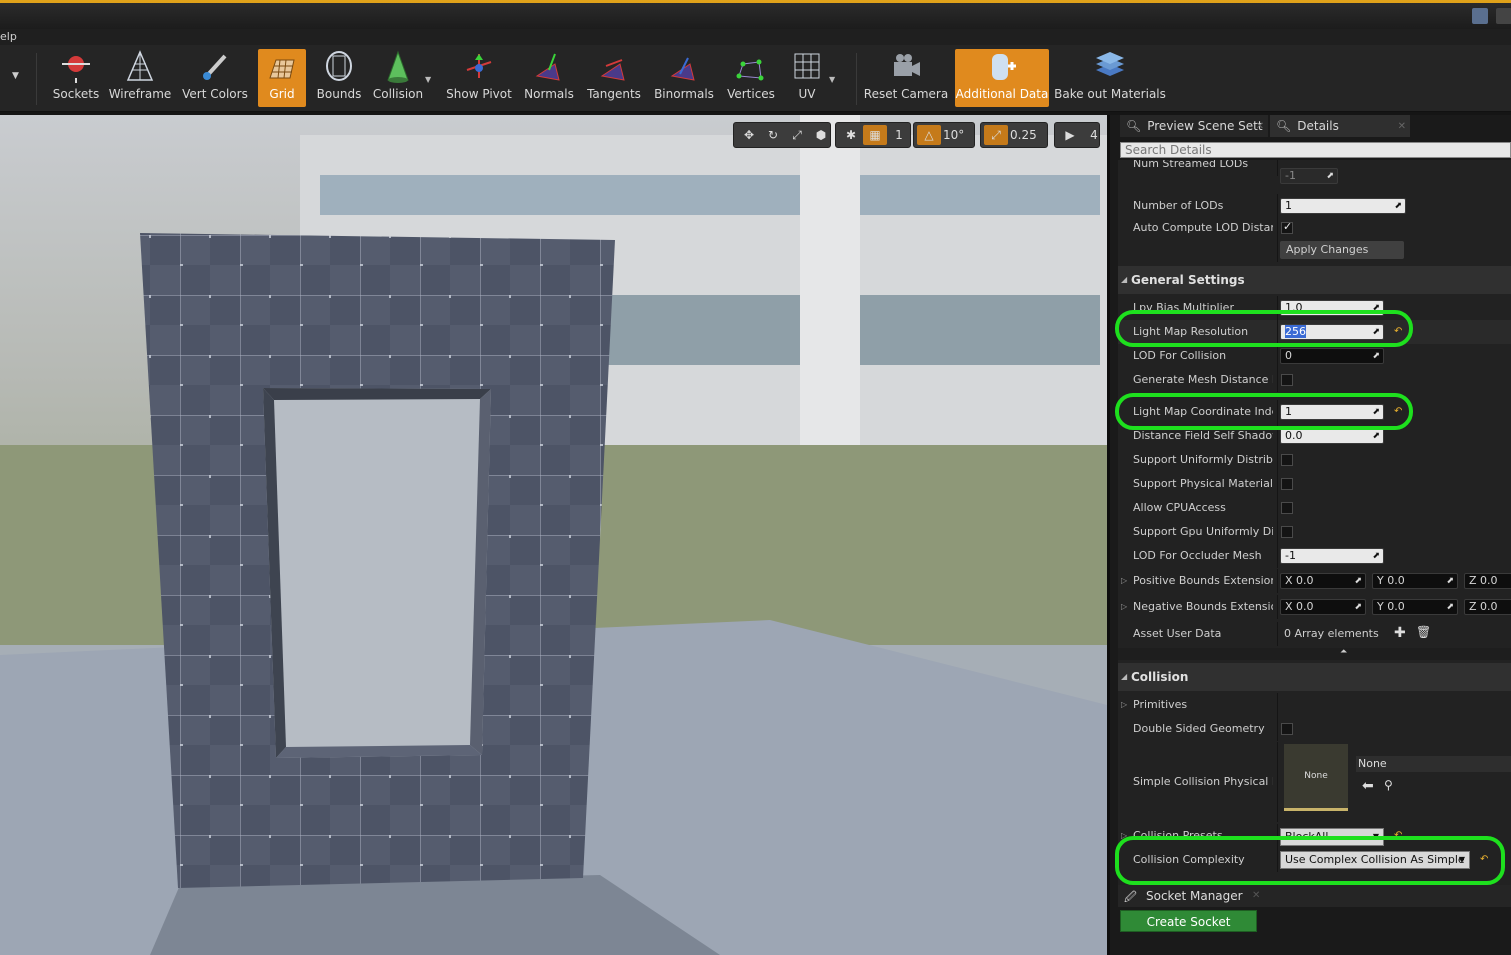 Image resolution: width=1511 pixels, height=955 pixels. I want to click on collapse-advanced-bar: ⏶, so click(1314, 653).